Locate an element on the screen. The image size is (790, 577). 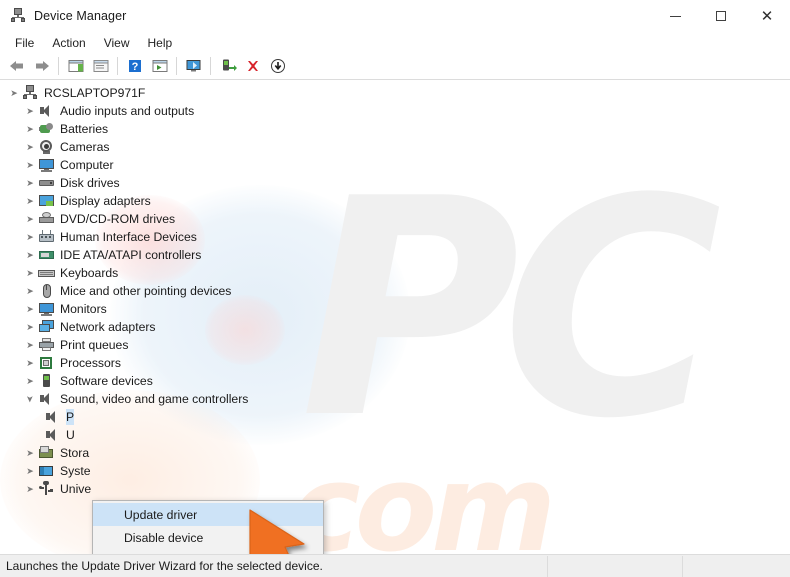
uninstall-device-icon is located at coordinates (252, 66).